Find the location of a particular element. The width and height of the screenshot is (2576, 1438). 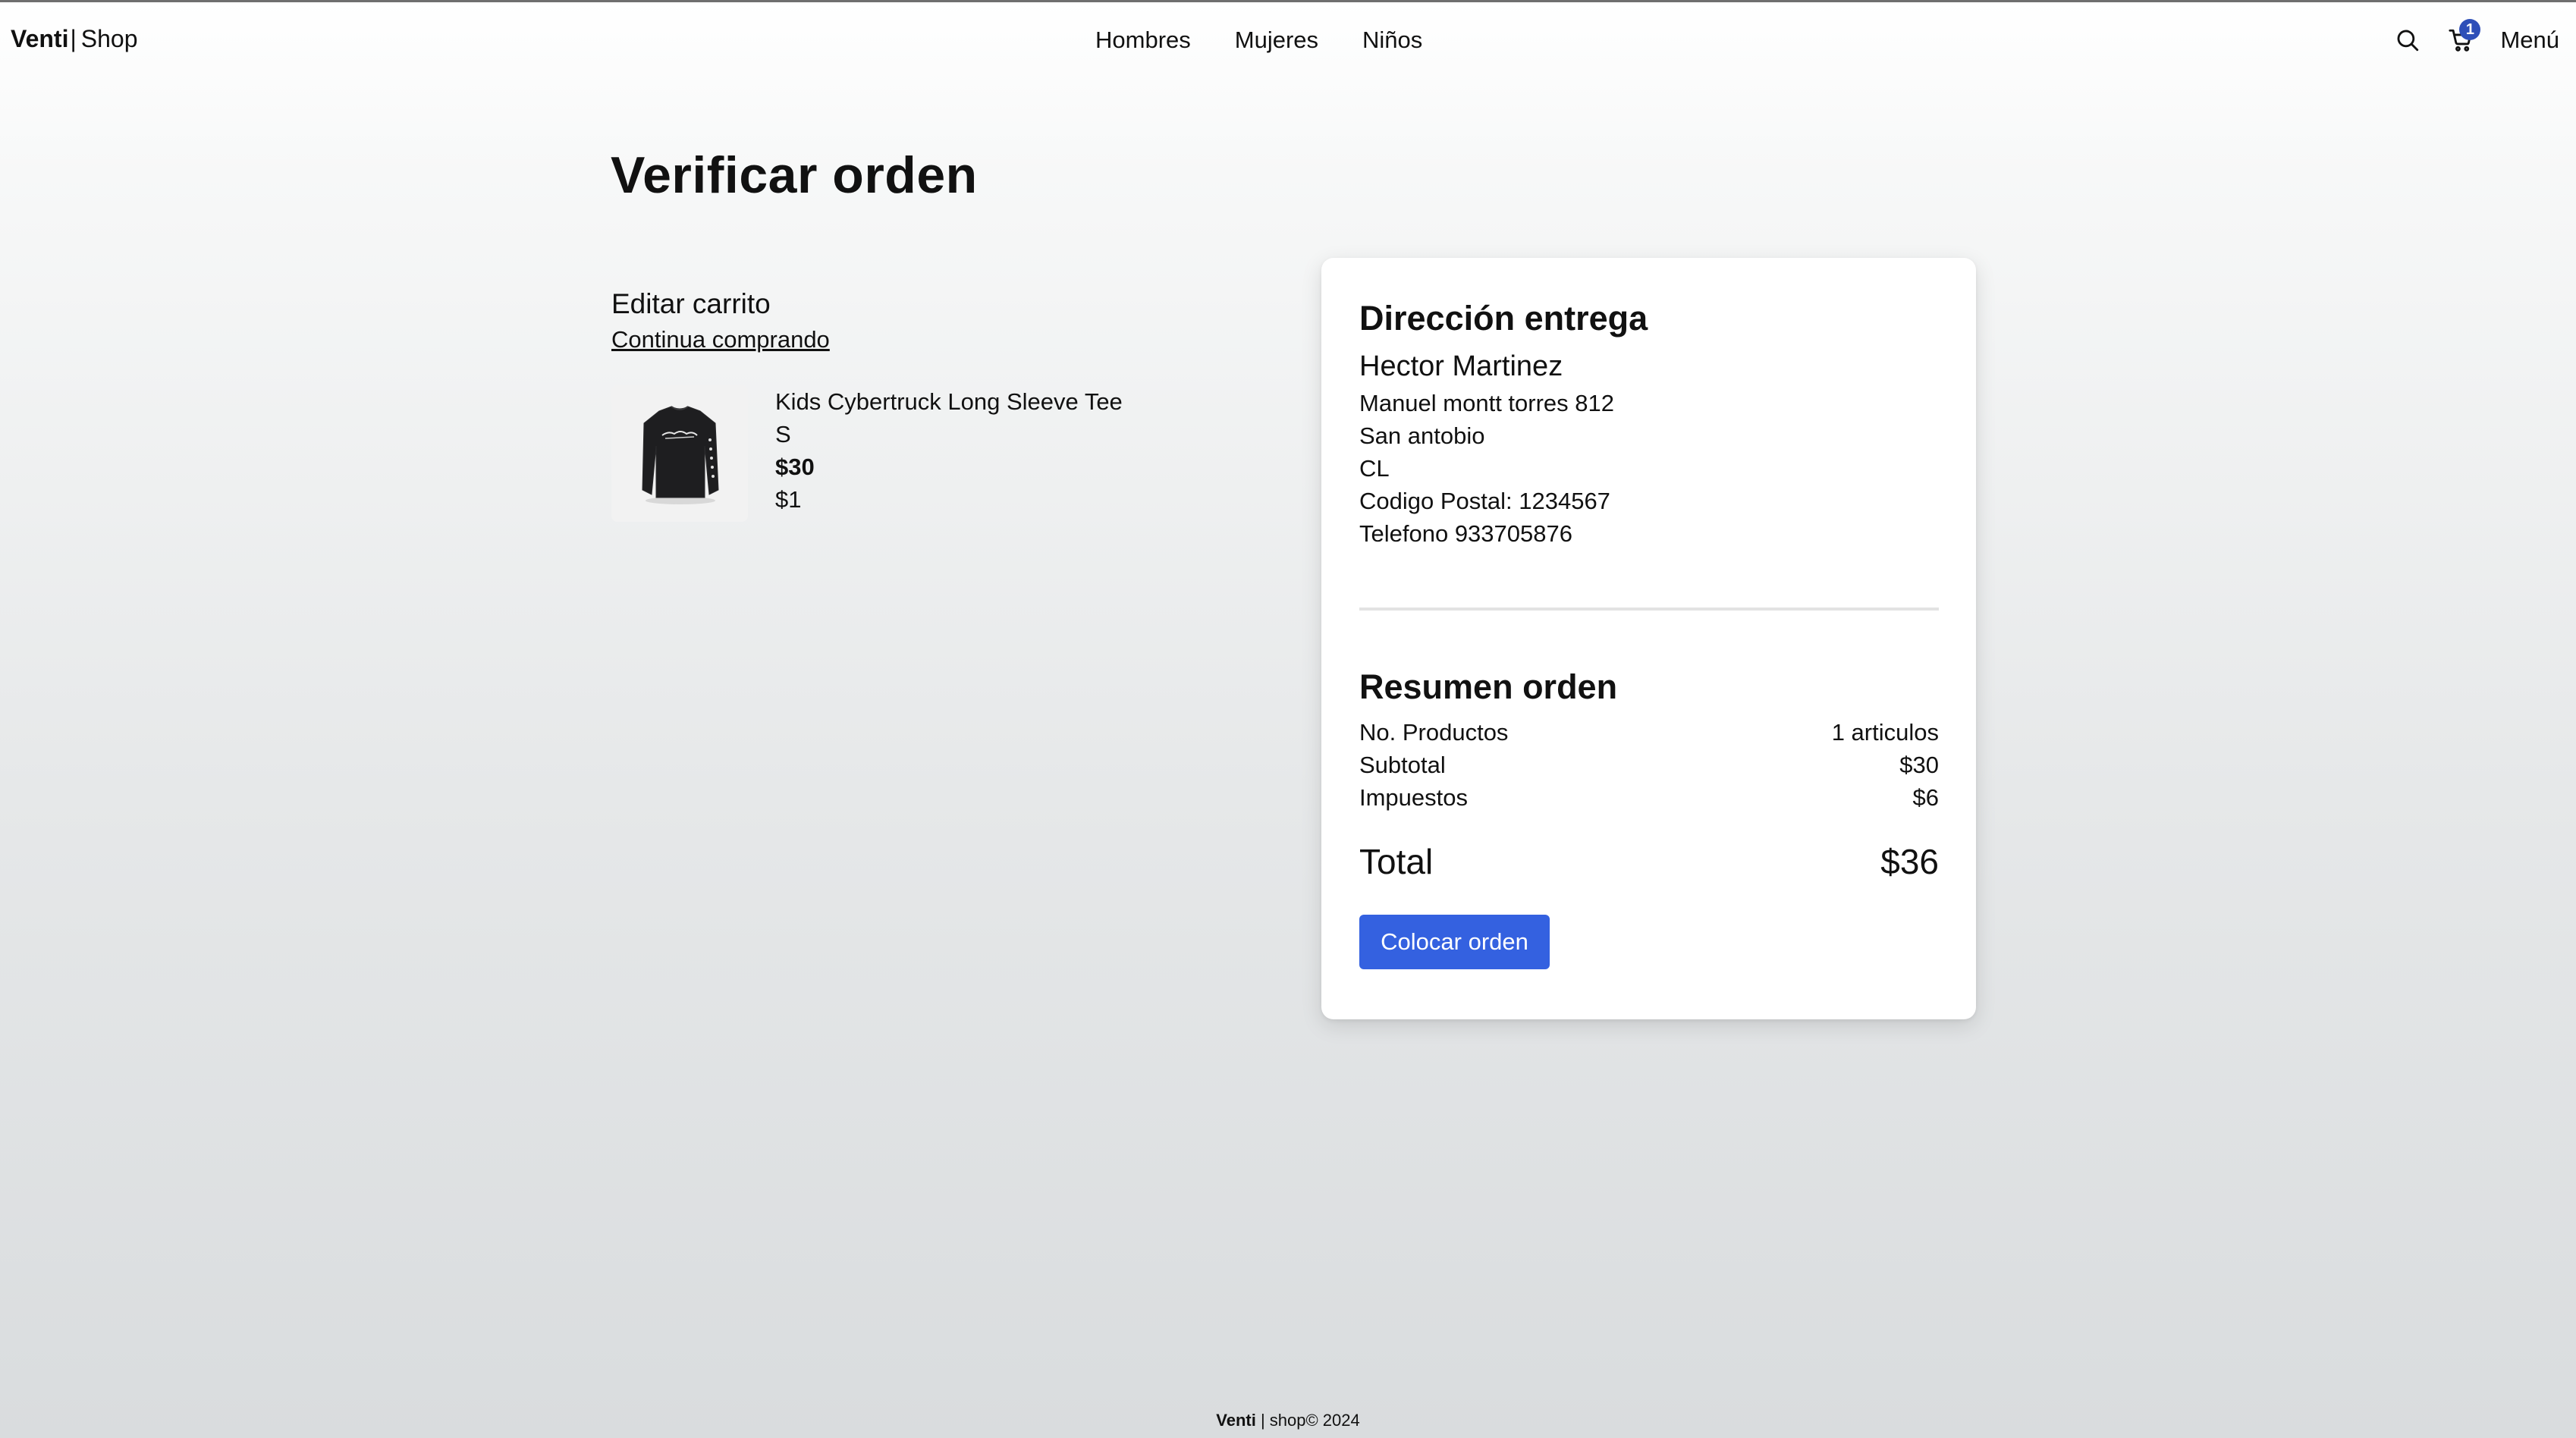

cart-button: 1 is located at coordinates (2462, 38).